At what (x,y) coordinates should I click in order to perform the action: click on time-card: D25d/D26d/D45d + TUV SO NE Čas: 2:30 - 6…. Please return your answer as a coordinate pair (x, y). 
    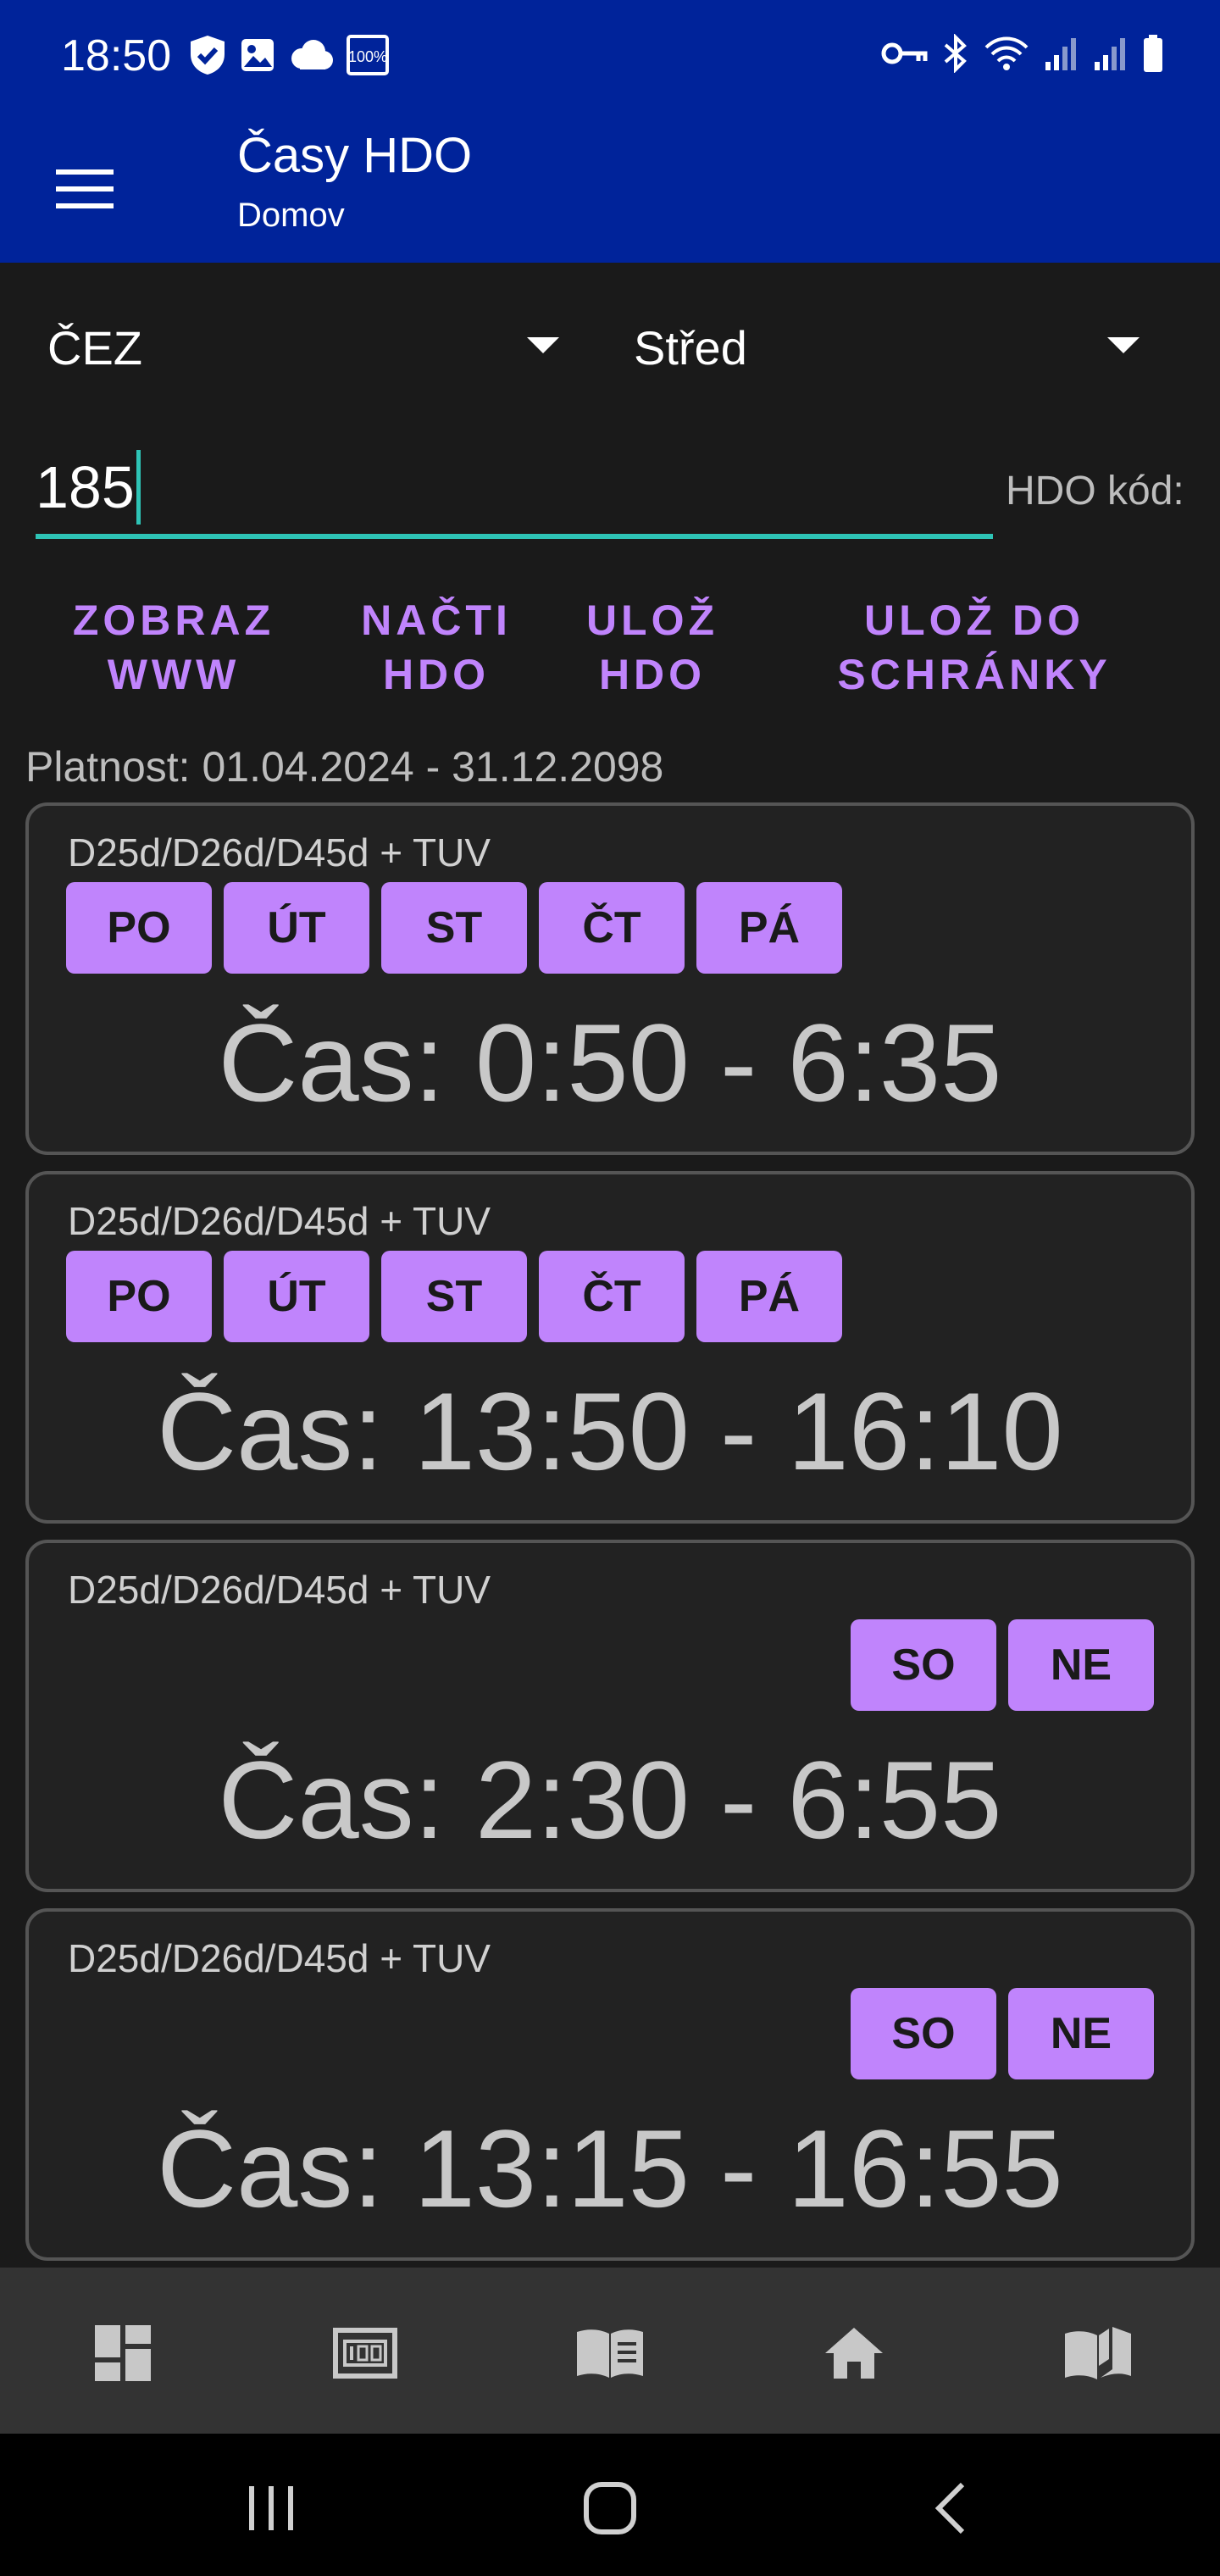
    Looking at the image, I should click on (610, 1716).